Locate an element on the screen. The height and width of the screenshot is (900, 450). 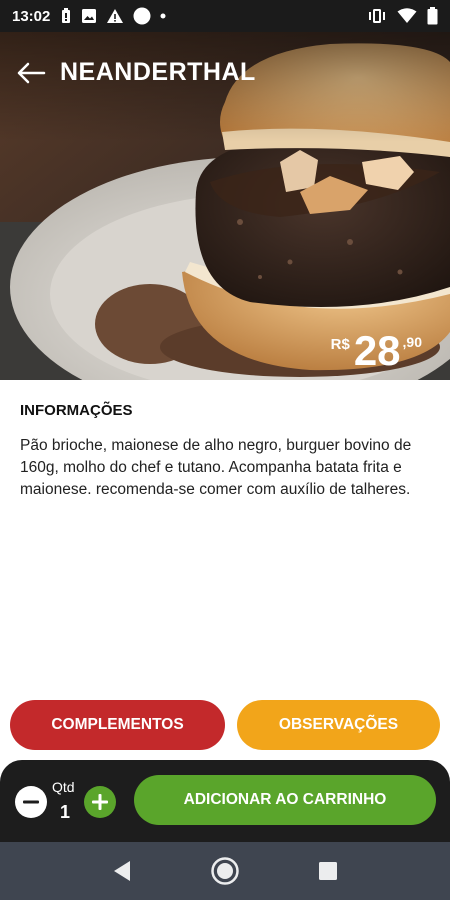
nav-back-button is located at coordinates (122, 871).